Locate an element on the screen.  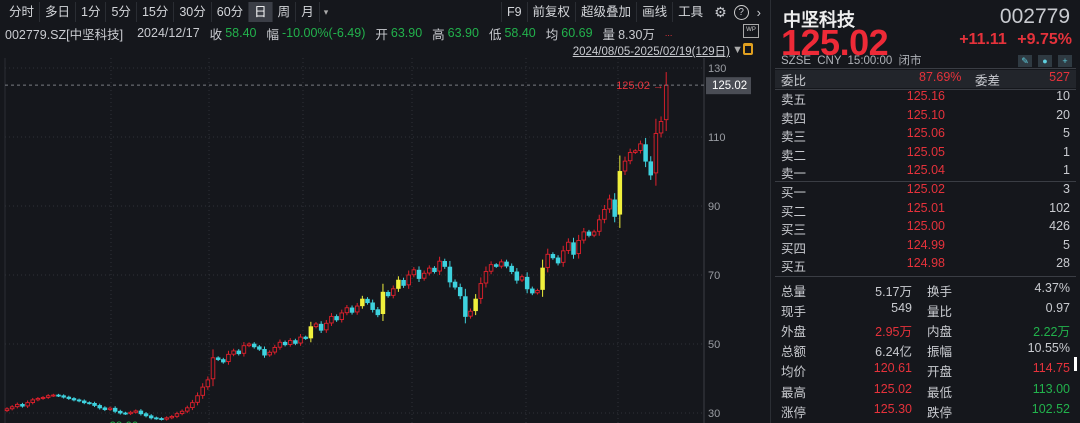
close-value: 58.40 is located at coordinates (241, 33).